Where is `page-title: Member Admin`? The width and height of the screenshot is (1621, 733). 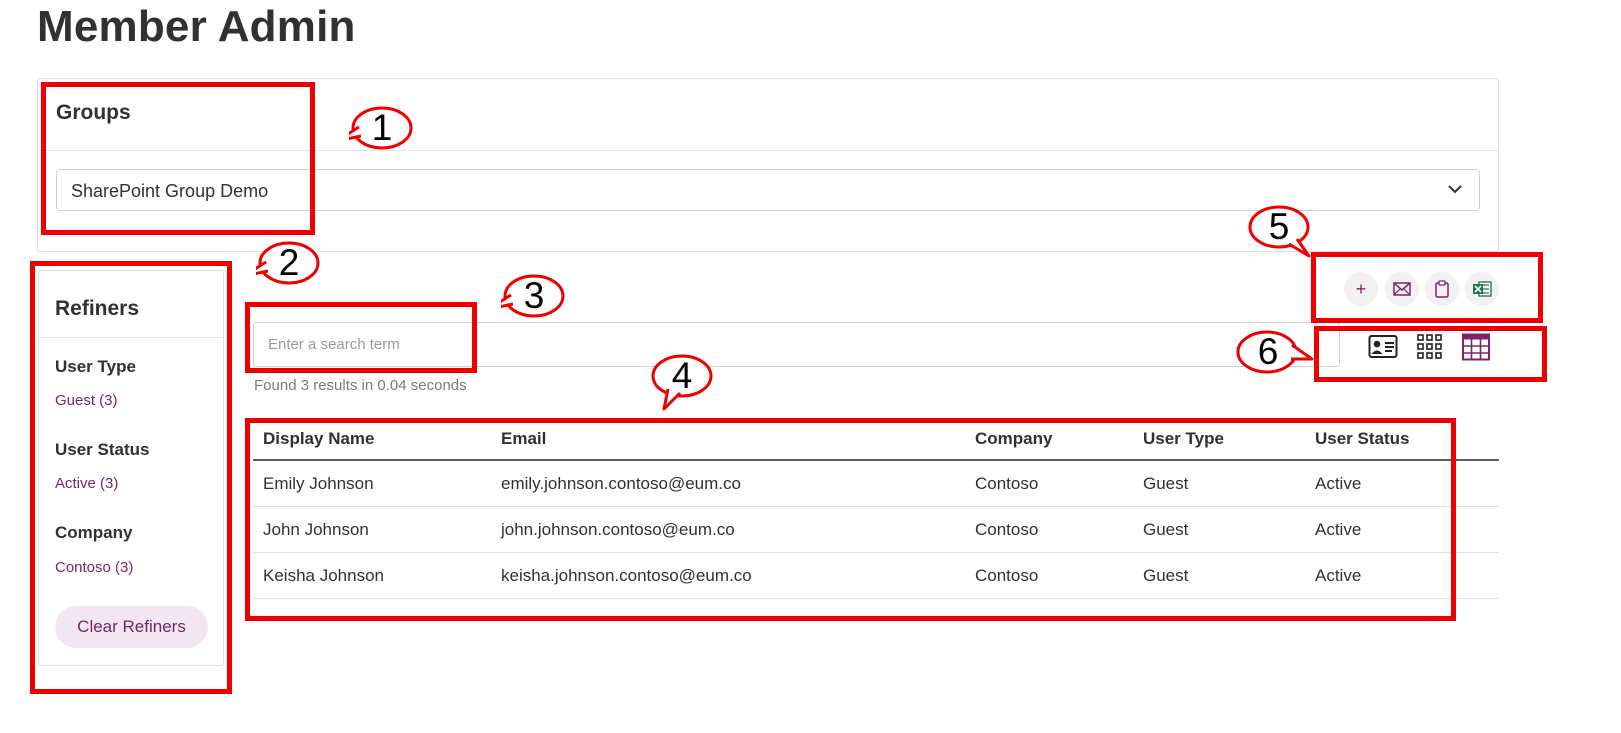 page-title: Member Admin is located at coordinates (196, 26).